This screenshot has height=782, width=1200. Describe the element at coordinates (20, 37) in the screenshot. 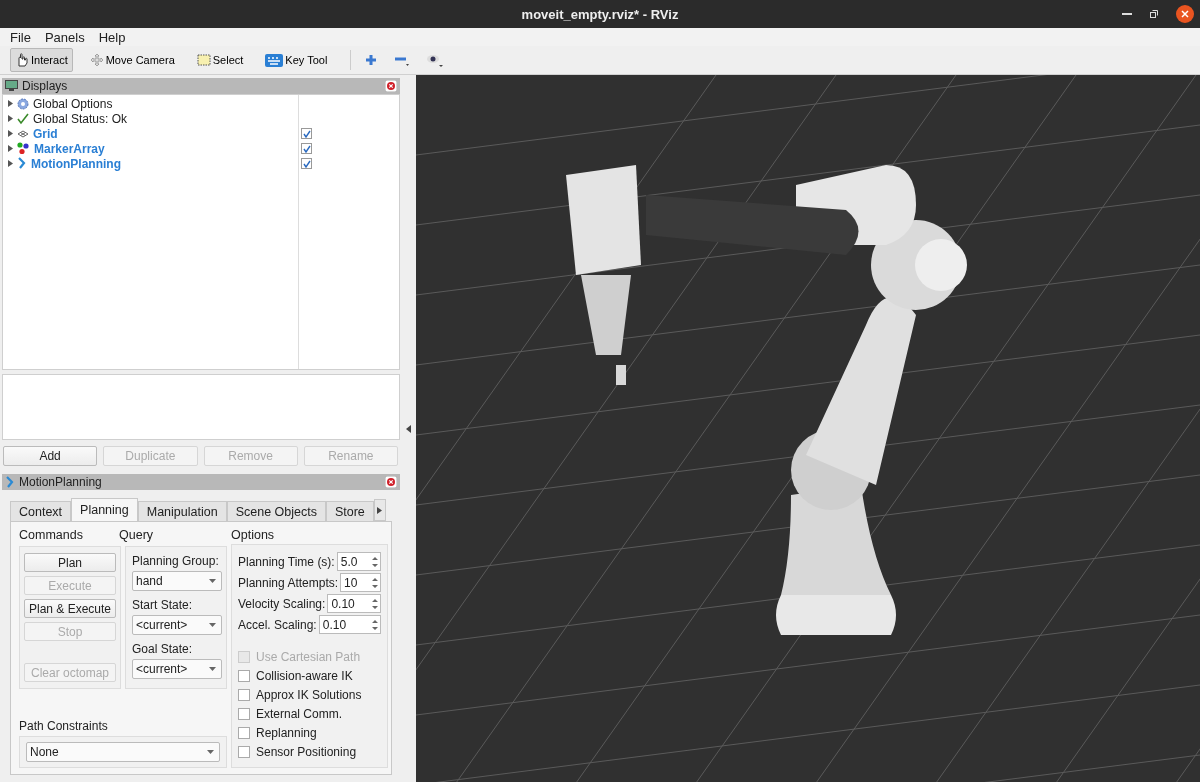

I see `menu-item: File` at that location.